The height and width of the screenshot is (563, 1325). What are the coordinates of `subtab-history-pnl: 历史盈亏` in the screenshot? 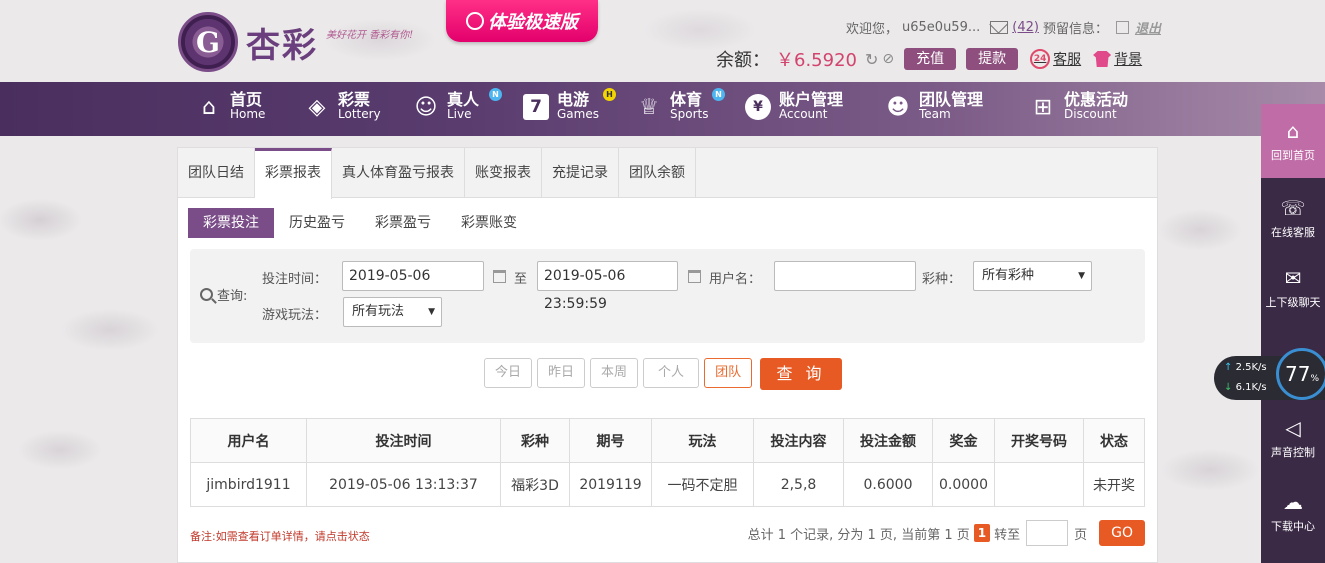 It's located at (317, 223).